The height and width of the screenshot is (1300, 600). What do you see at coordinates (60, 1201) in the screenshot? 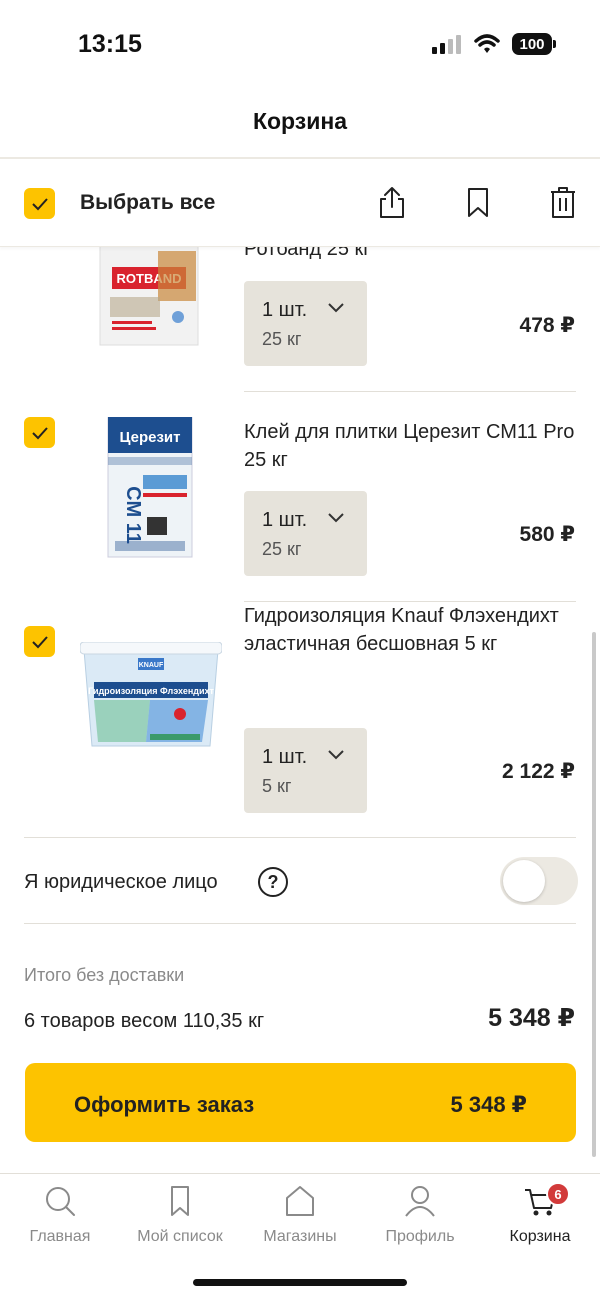
I see `search-icon` at bounding box center [60, 1201].